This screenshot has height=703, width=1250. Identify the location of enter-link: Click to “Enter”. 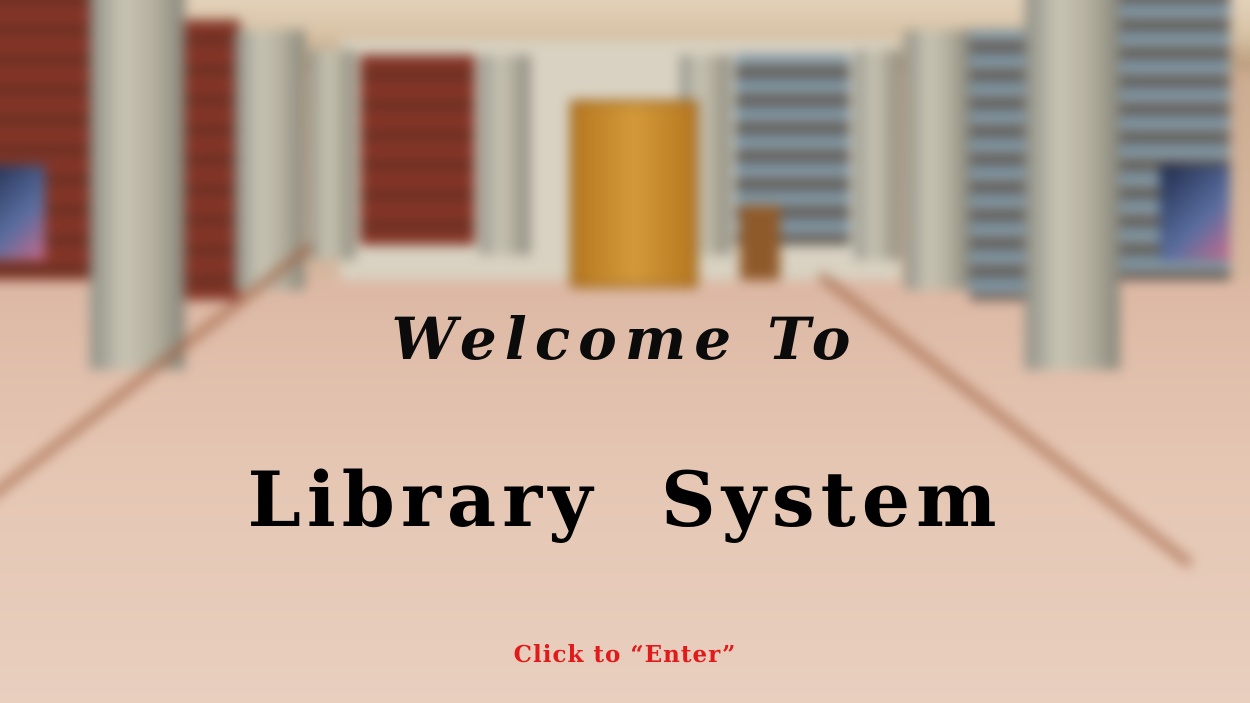
(625, 654).